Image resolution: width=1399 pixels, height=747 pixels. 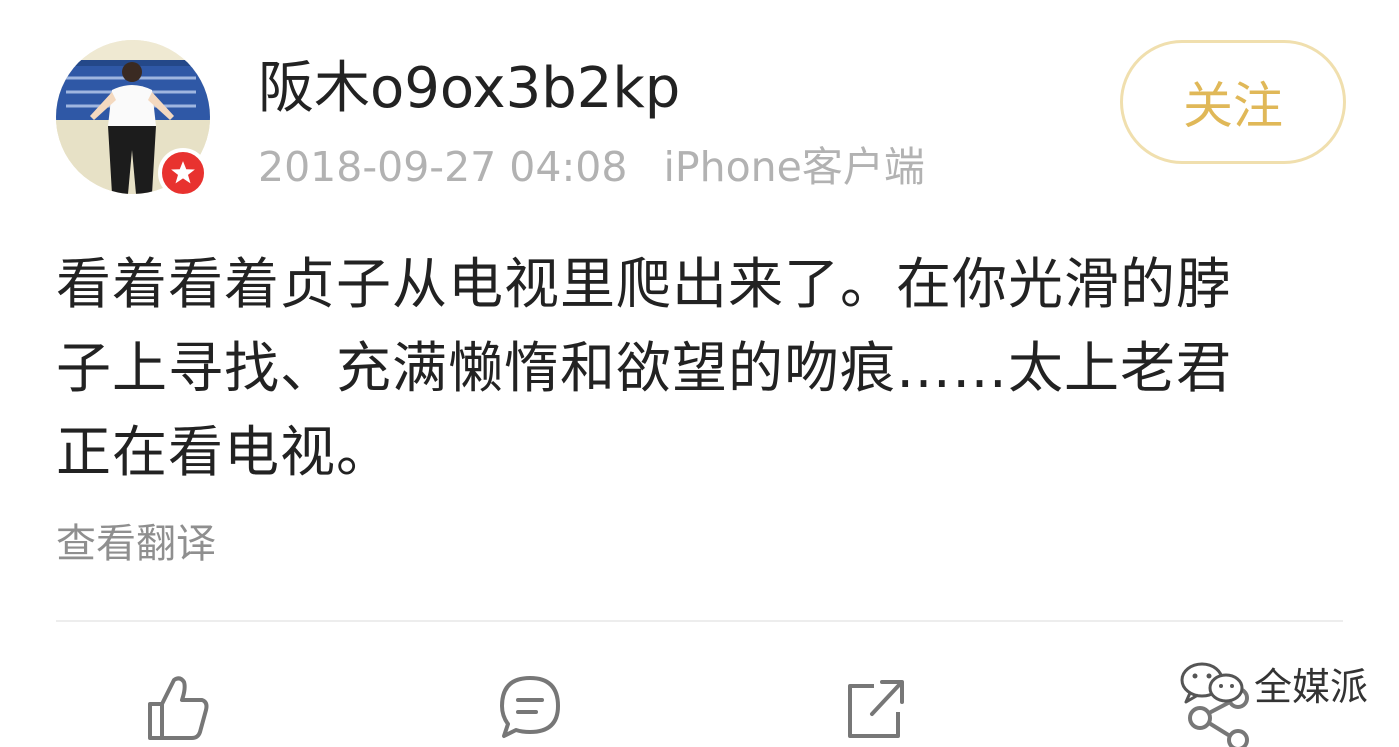 I want to click on comment-button, so click(x=530, y=706).